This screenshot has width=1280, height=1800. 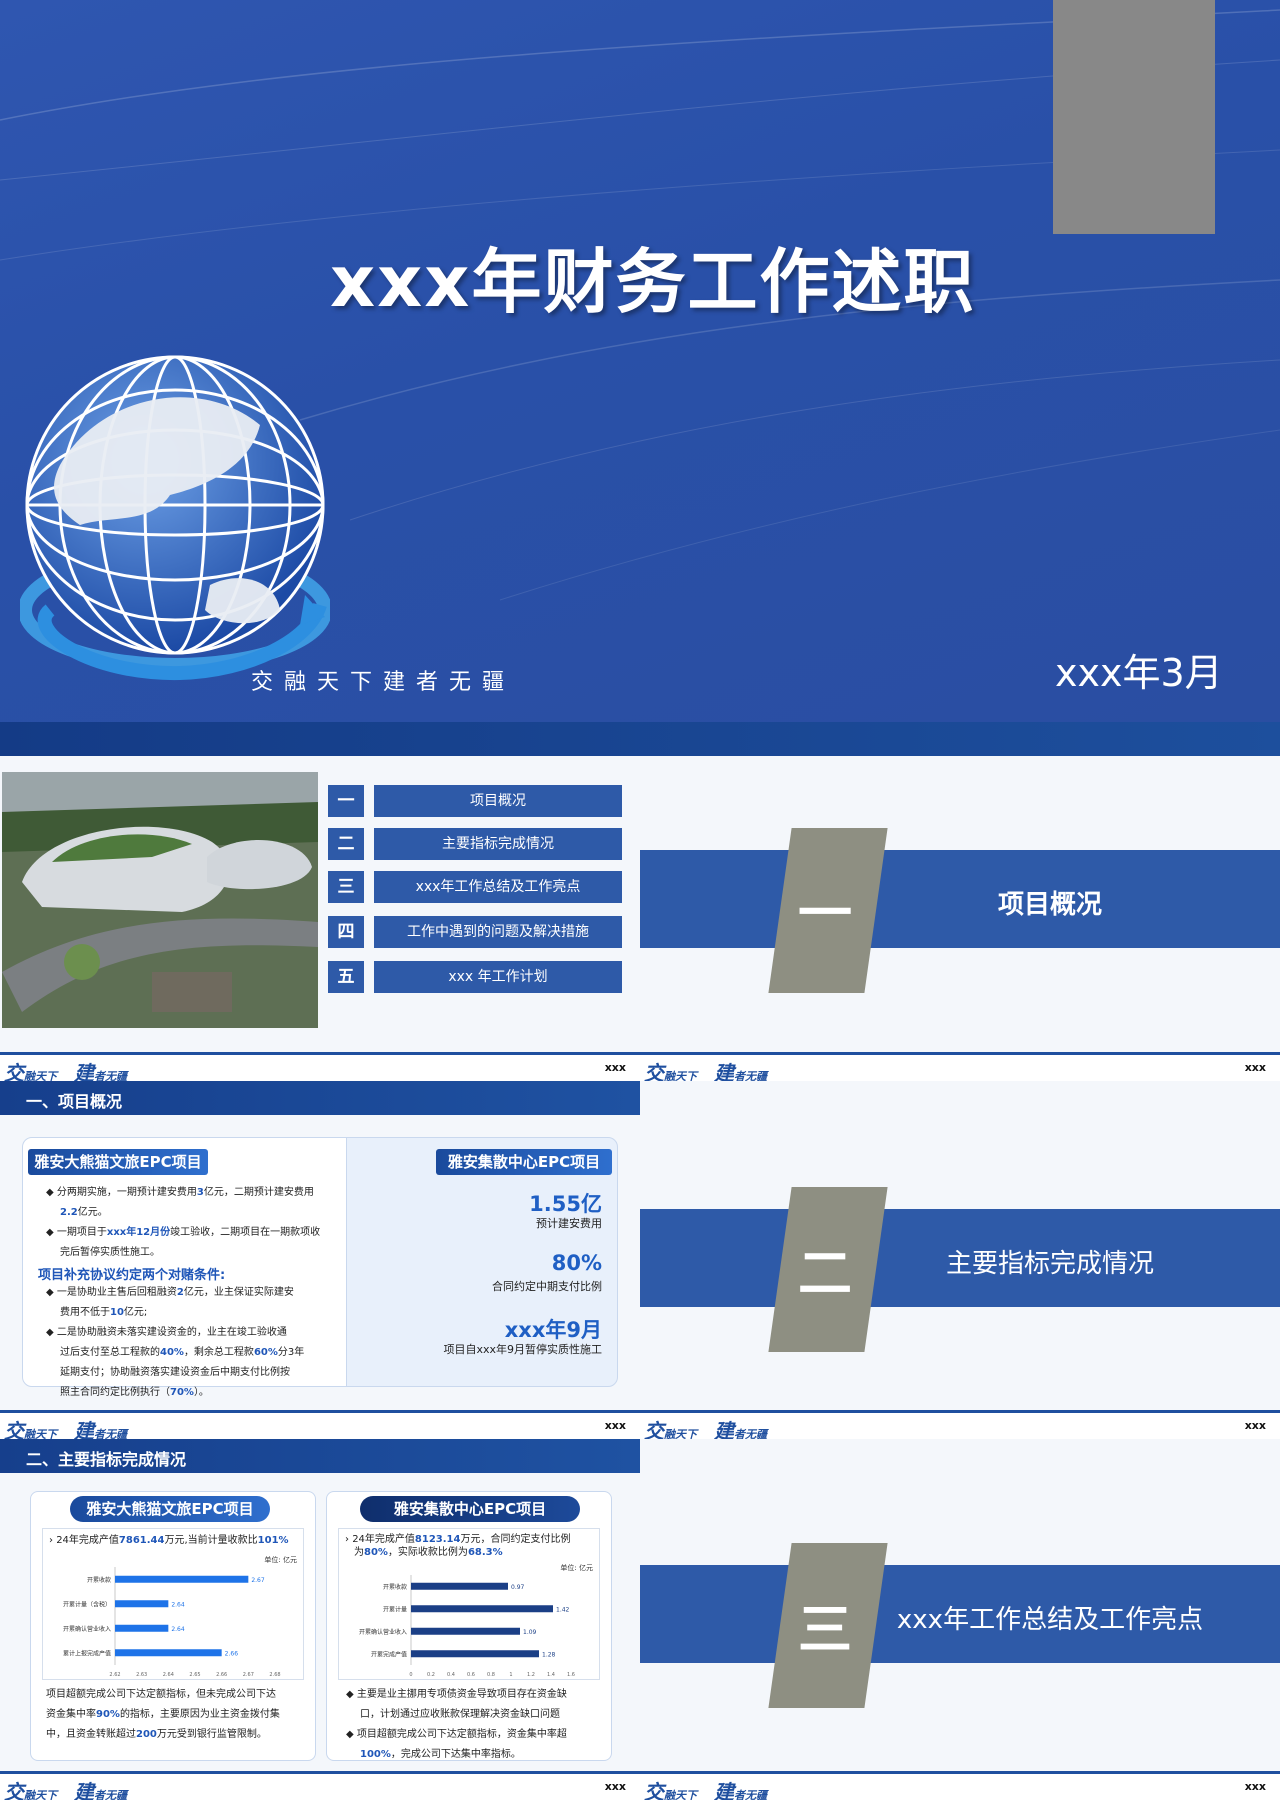 I want to click on bar-value-label: 0.97, so click(x=518, y=1587).